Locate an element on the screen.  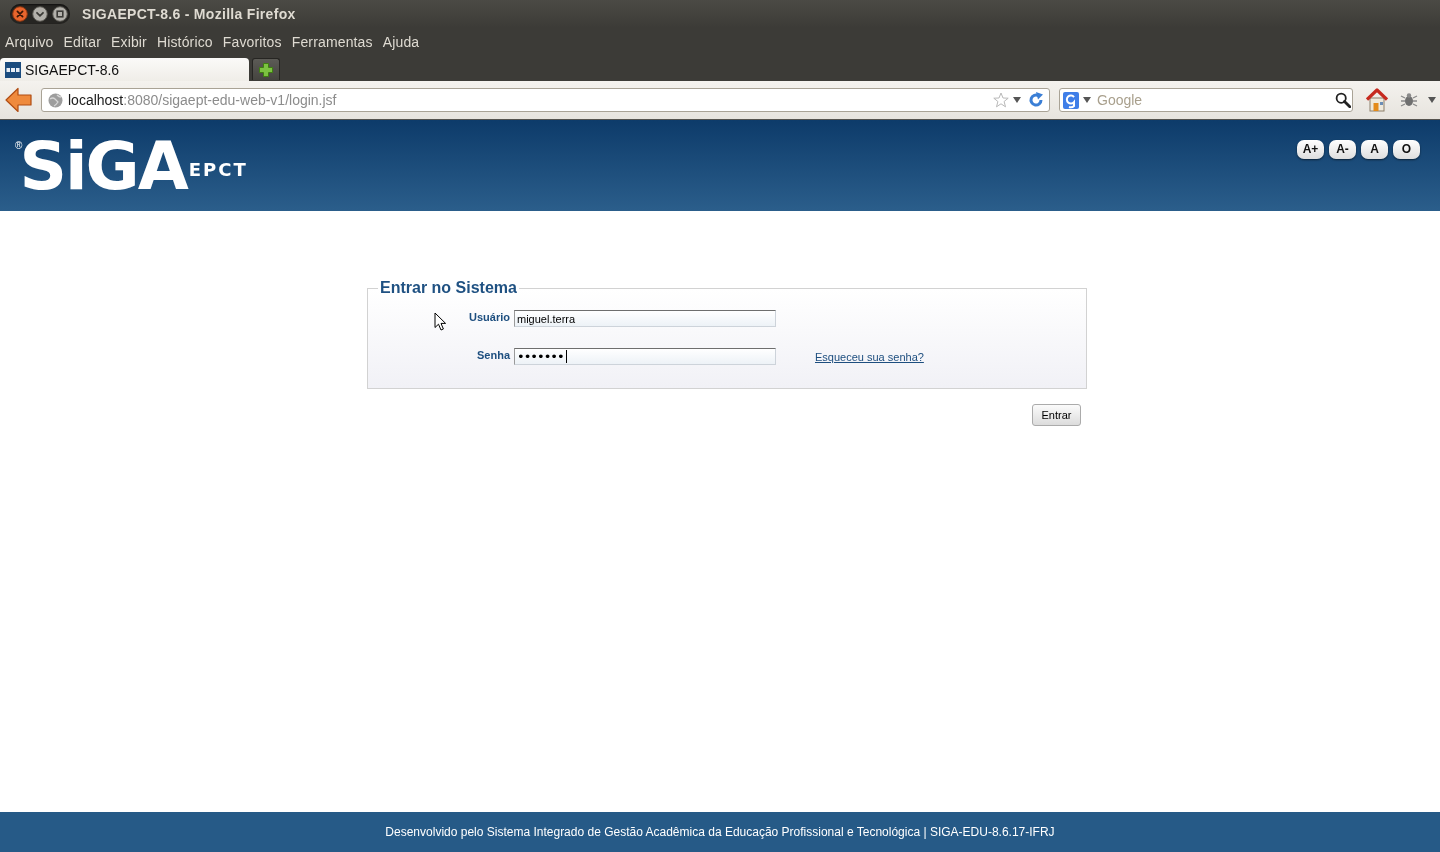
home-icon is located at coordinates (1377, 100).